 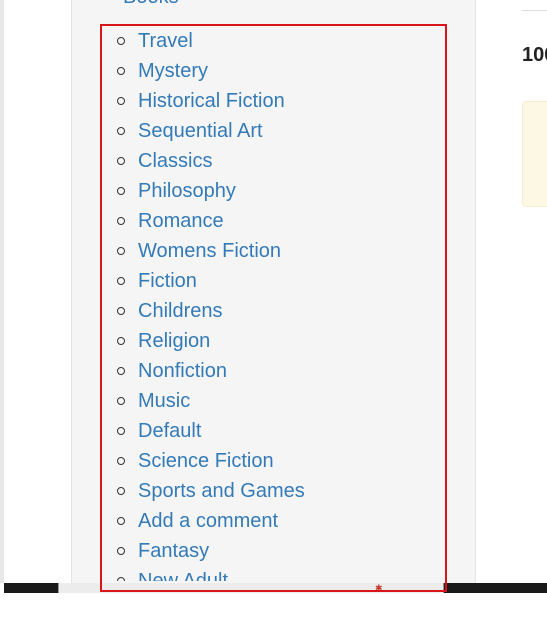 I want to click on category-link: Romance, so click(x=181, y=221).